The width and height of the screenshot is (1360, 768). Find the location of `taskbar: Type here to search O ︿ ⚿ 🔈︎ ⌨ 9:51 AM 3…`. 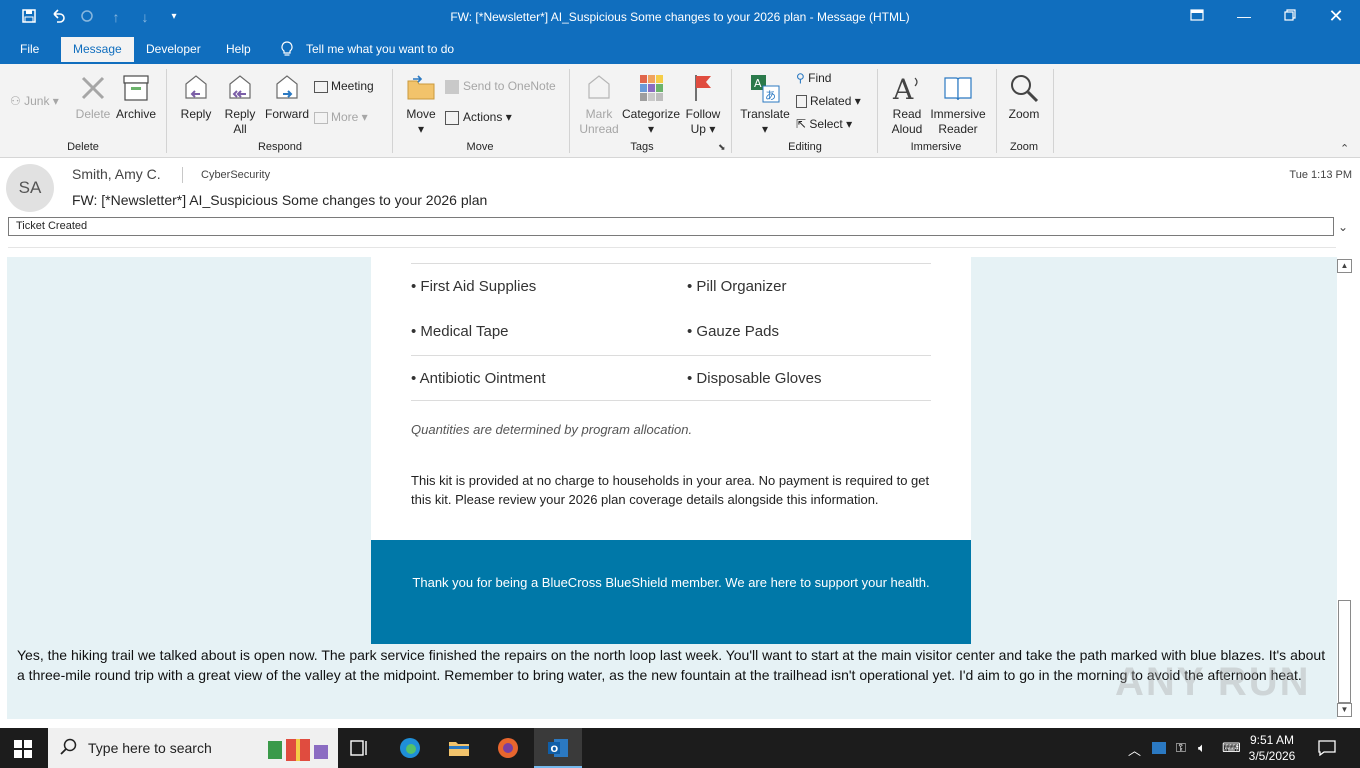

taskbar: Type here to search O ︿ ⚿ 🔈︎ ⌨ 9:51 AM 3… is located at coordinates (680, 748).